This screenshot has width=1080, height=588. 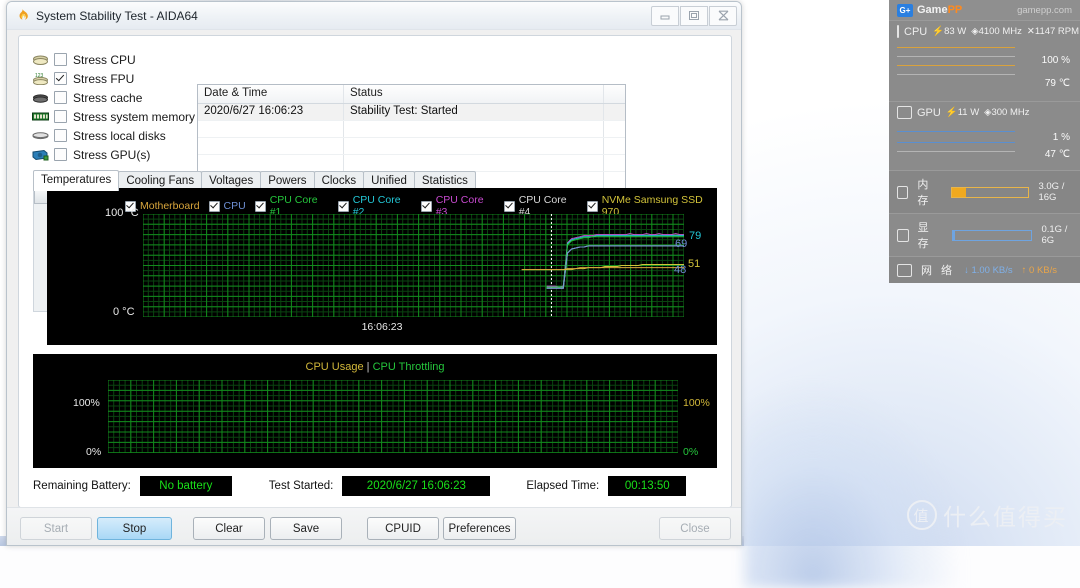 What do you see at coordinates (41, 196) in the screenshot?
I see `scrollbar-thumb` at bounding box center [41, 196].